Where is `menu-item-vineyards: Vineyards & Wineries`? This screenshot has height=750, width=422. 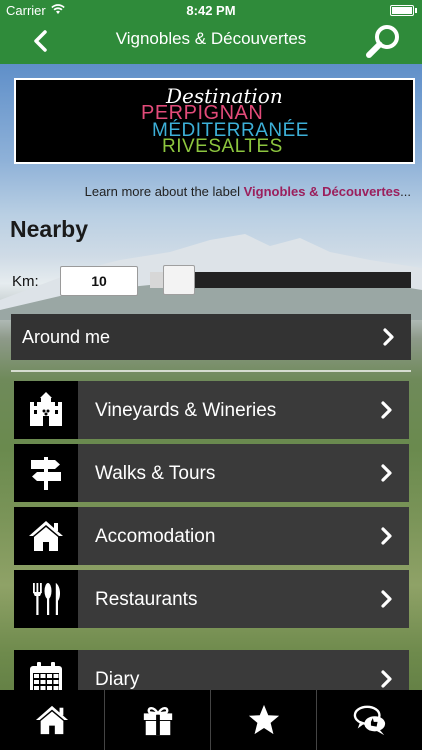
menu-item-vineyards: Vineyards & Wineries is located at coordinates (211, 410).